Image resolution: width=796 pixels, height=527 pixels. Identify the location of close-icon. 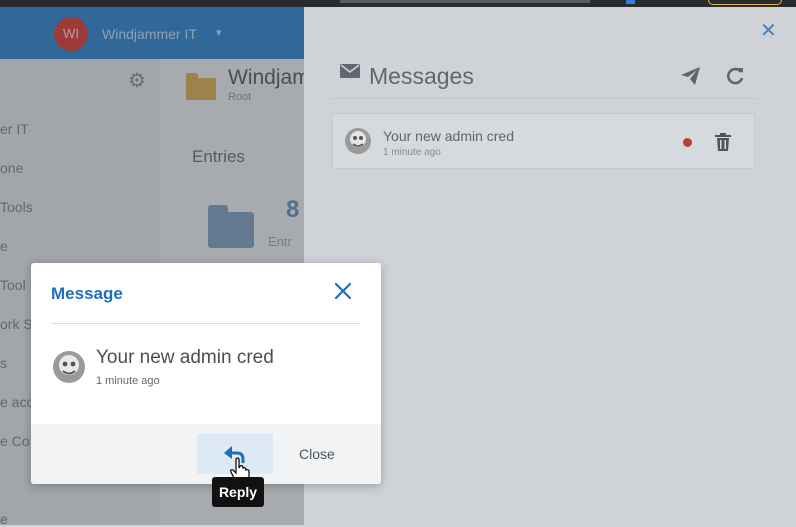
(343, 291).